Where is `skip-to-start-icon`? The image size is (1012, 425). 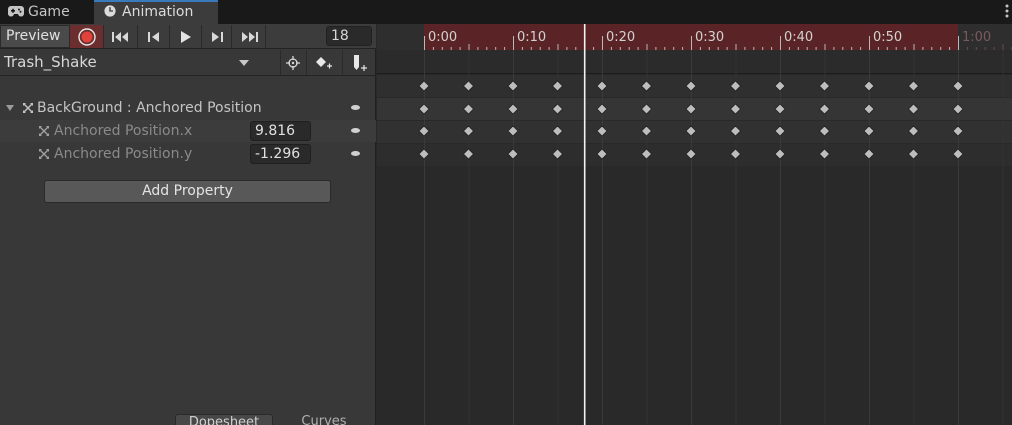
skip-to-start-icon is located at coordinates (119, 36).